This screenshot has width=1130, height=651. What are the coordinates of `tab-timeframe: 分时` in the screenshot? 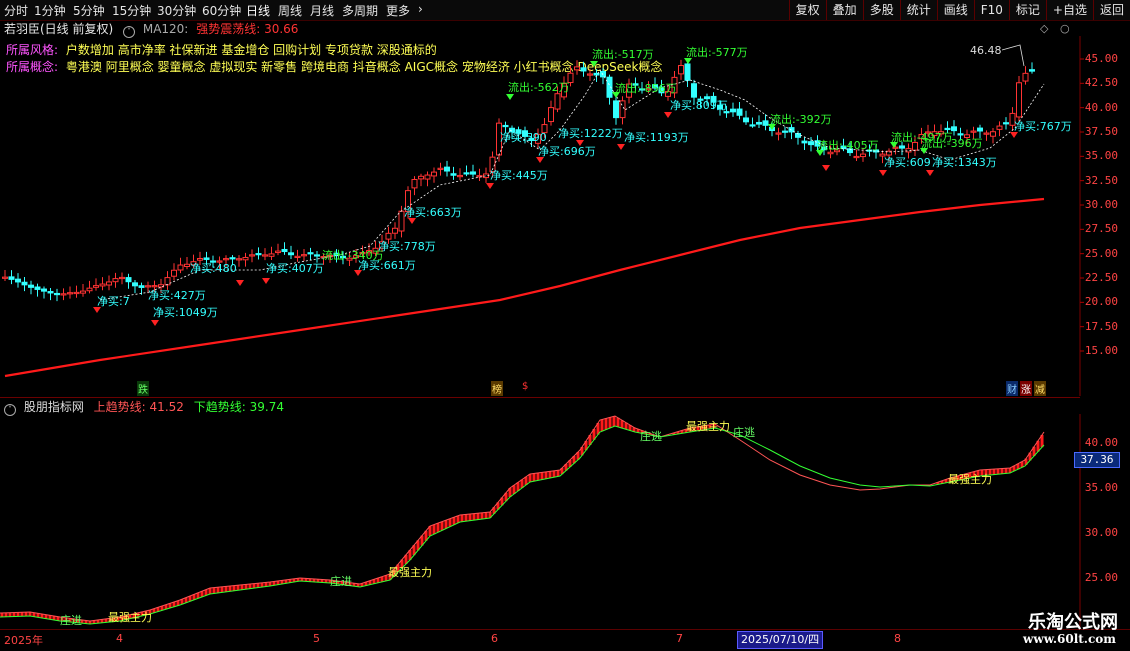 It's located at (16, 10).